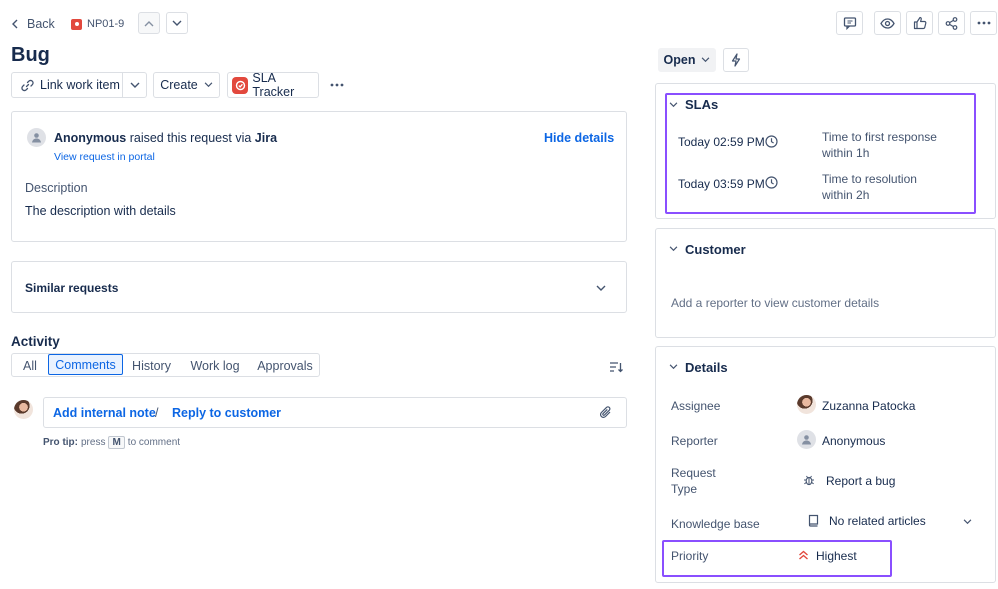  Describe the element at coordinates (85, 364) in the screenshot. I see `tab-comments: Comments` at that location.